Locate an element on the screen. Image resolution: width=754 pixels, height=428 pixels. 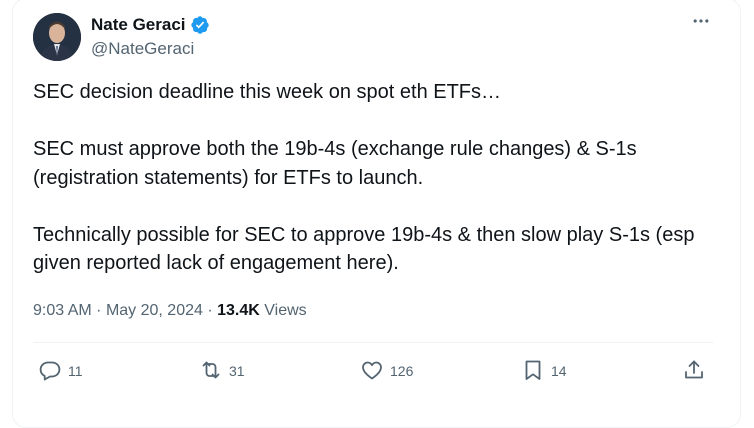
heart-icon is located at coordinates (372, 371).